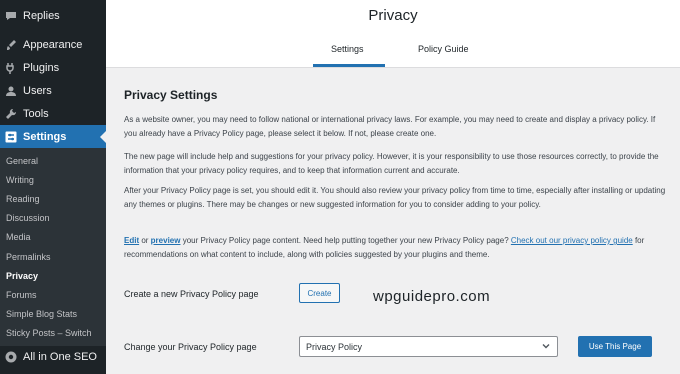  I want to click on tab-policy-guide: Policy Guide, so click(443, 49).